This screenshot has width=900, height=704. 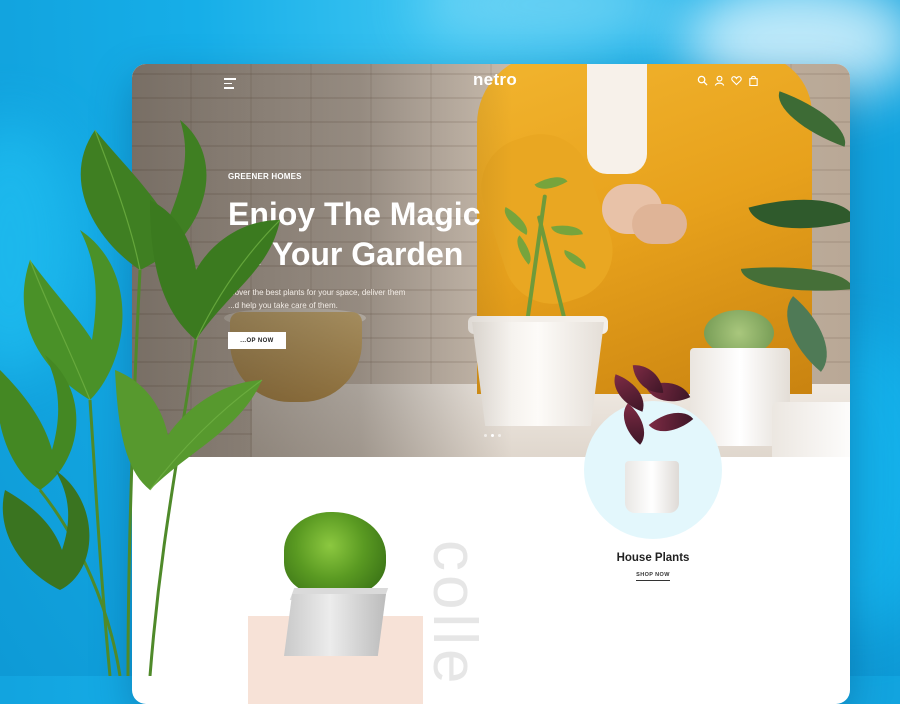 I want to click on collection-vertical-text: colle, so click(x=464, y=622).